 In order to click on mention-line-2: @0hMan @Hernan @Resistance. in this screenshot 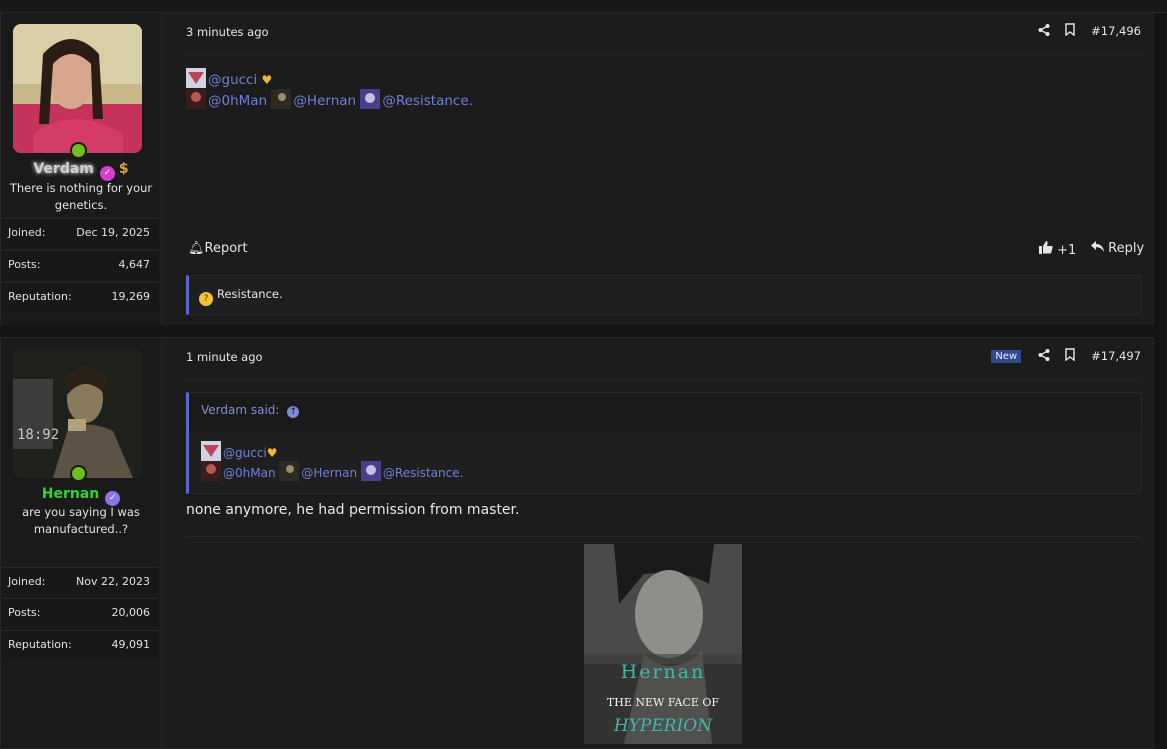, I will do `click(329, 99)`.